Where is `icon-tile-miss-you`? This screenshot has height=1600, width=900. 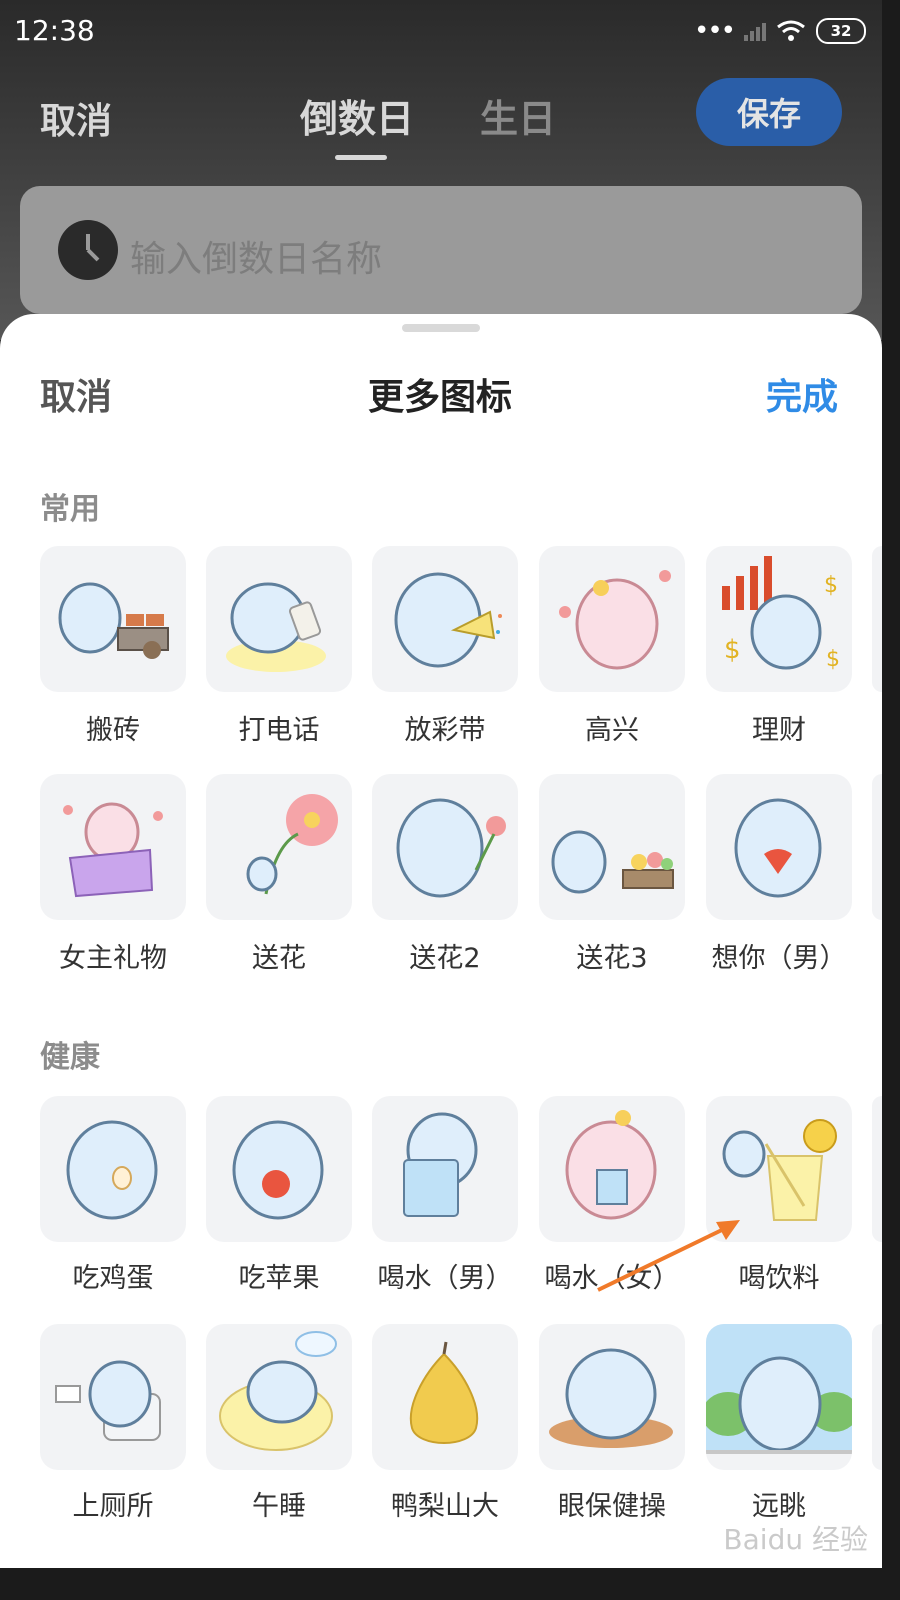 icon-tile-miss-you is located at coordinates (779, 847).